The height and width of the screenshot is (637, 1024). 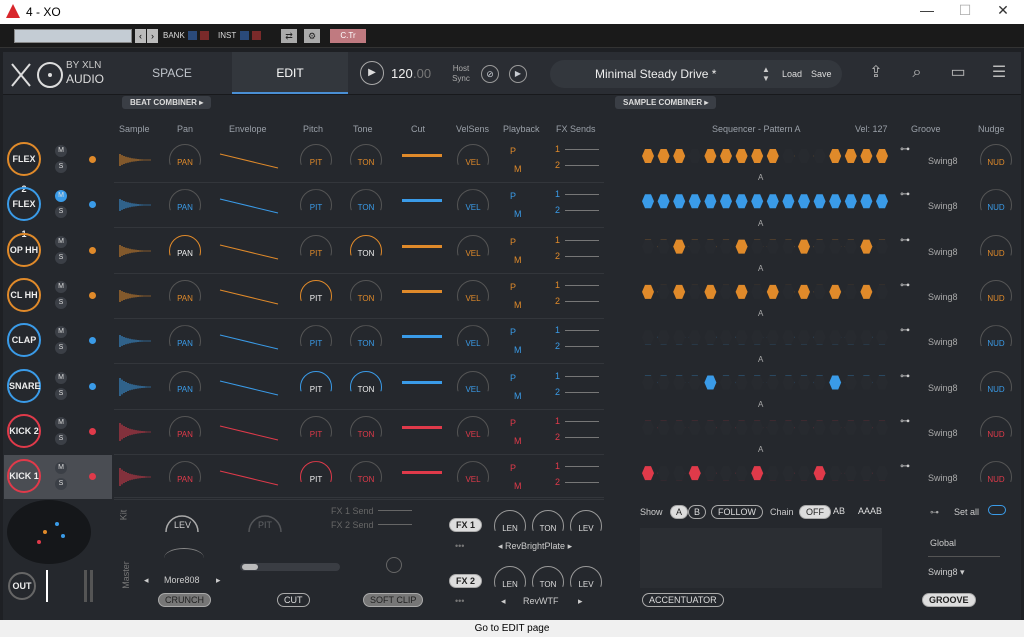 What do you see at coordinates (927, 10) in the screenshot?
I see `minimize-button: —` at bounding box center [927, 10].